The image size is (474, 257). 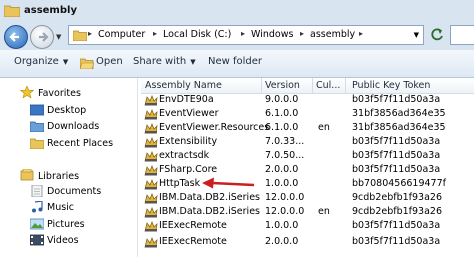 What do you see at coordinates (27, 175) in the screenshot?
I see `libraries-icon` at bounding box center [27, 175].